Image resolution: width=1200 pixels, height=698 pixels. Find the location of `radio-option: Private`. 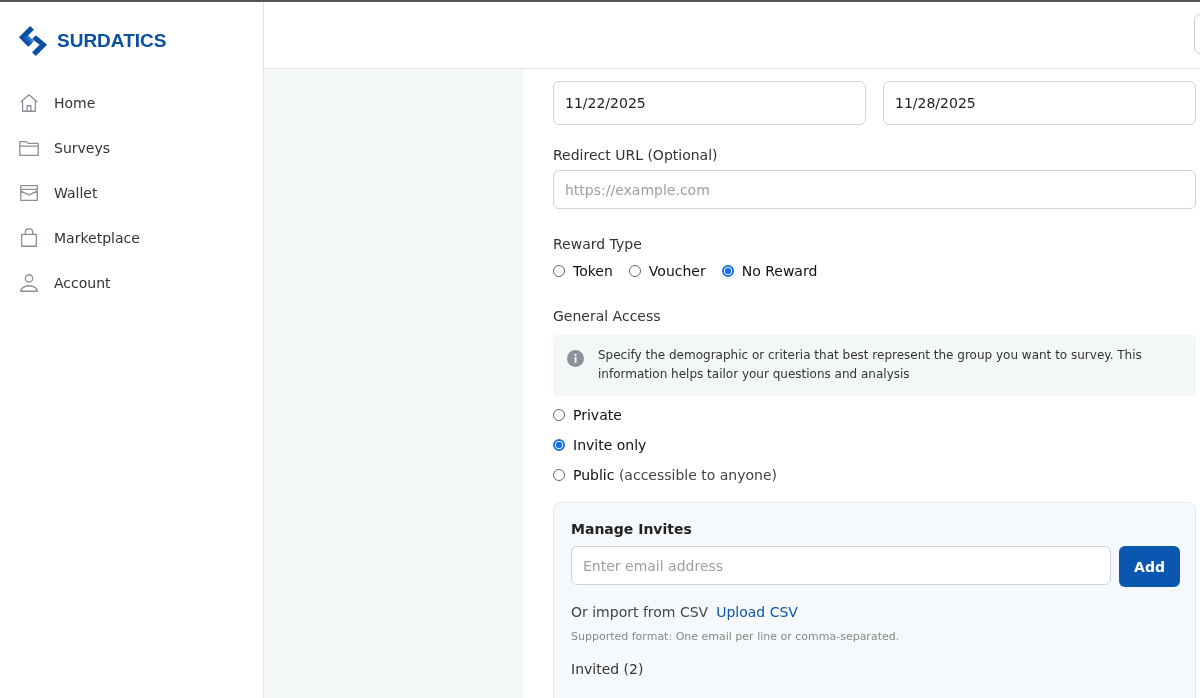

radio-option: Private is located at coordinates (874, 415).